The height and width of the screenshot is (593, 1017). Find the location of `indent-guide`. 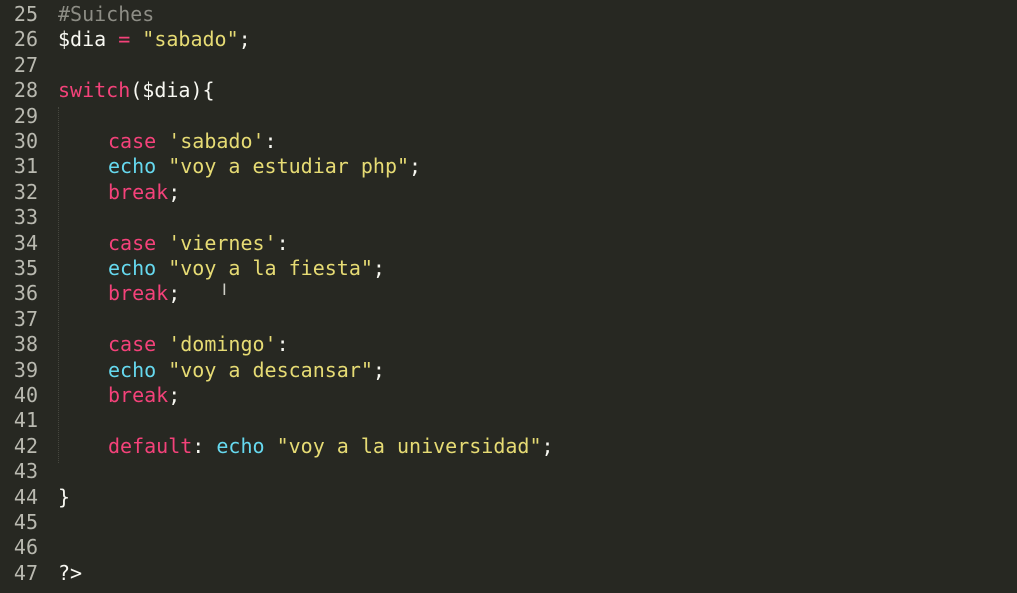

indent-guide is located at coordinates (58, 285).